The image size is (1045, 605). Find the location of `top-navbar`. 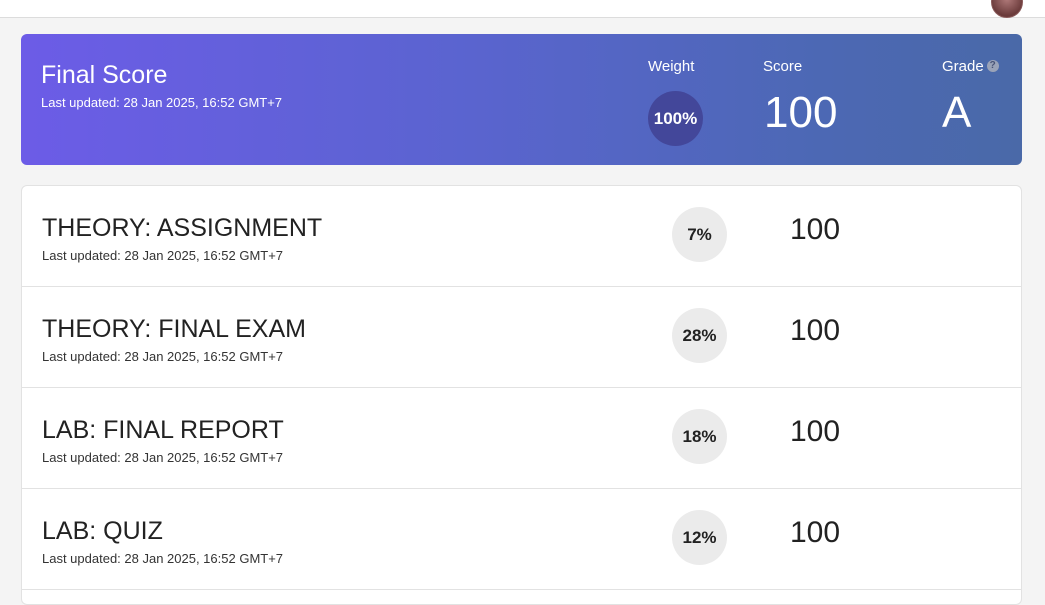

top-navbar is located at coordinates (522, 9).